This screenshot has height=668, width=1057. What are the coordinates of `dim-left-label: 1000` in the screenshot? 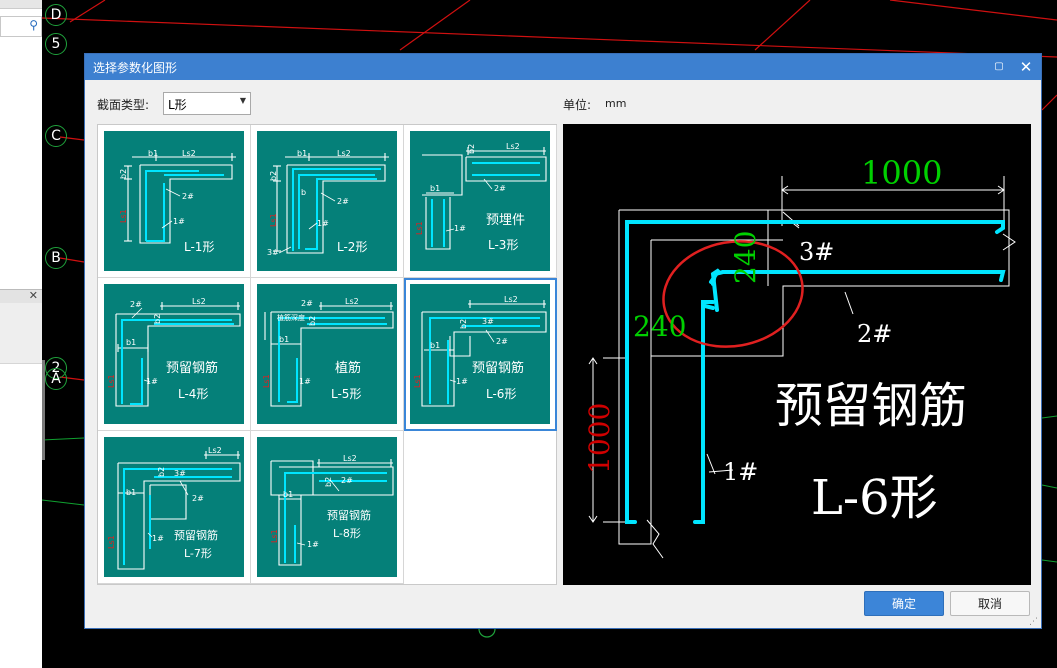 It's located at (599, 438).